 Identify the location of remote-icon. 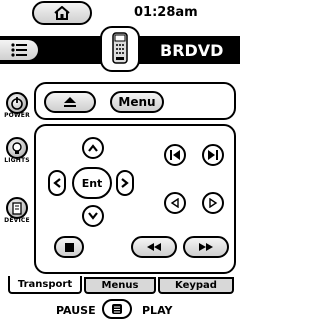
(120, 48).